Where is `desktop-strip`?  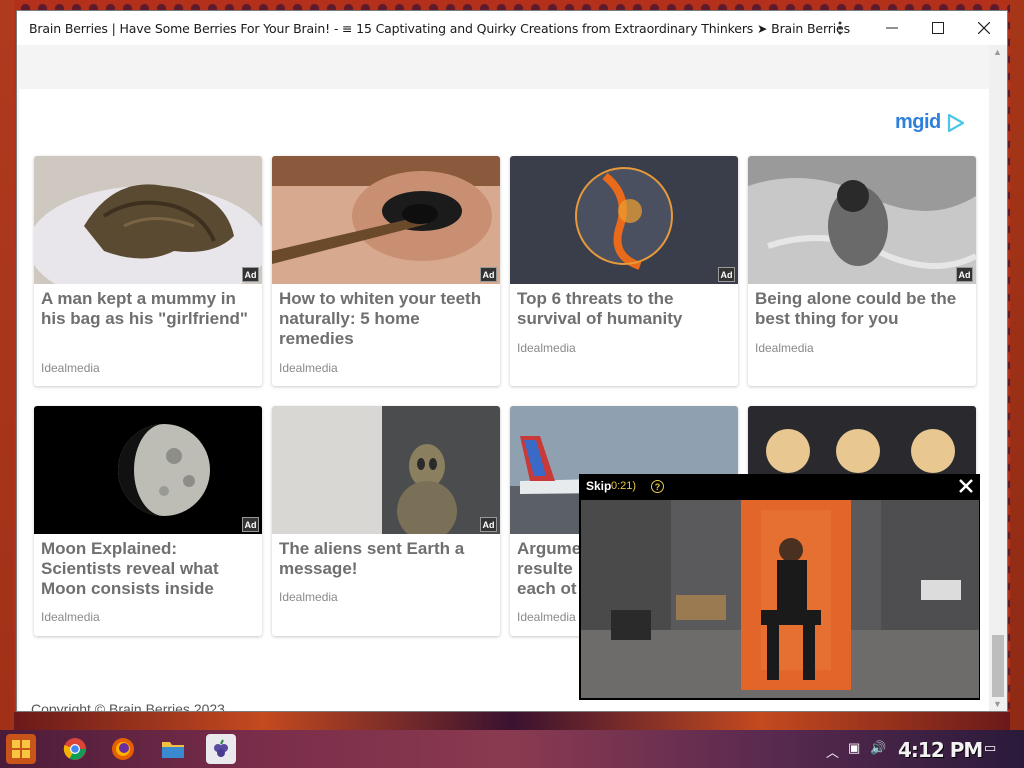
desktop-strip is located at coordinates (512, 721).